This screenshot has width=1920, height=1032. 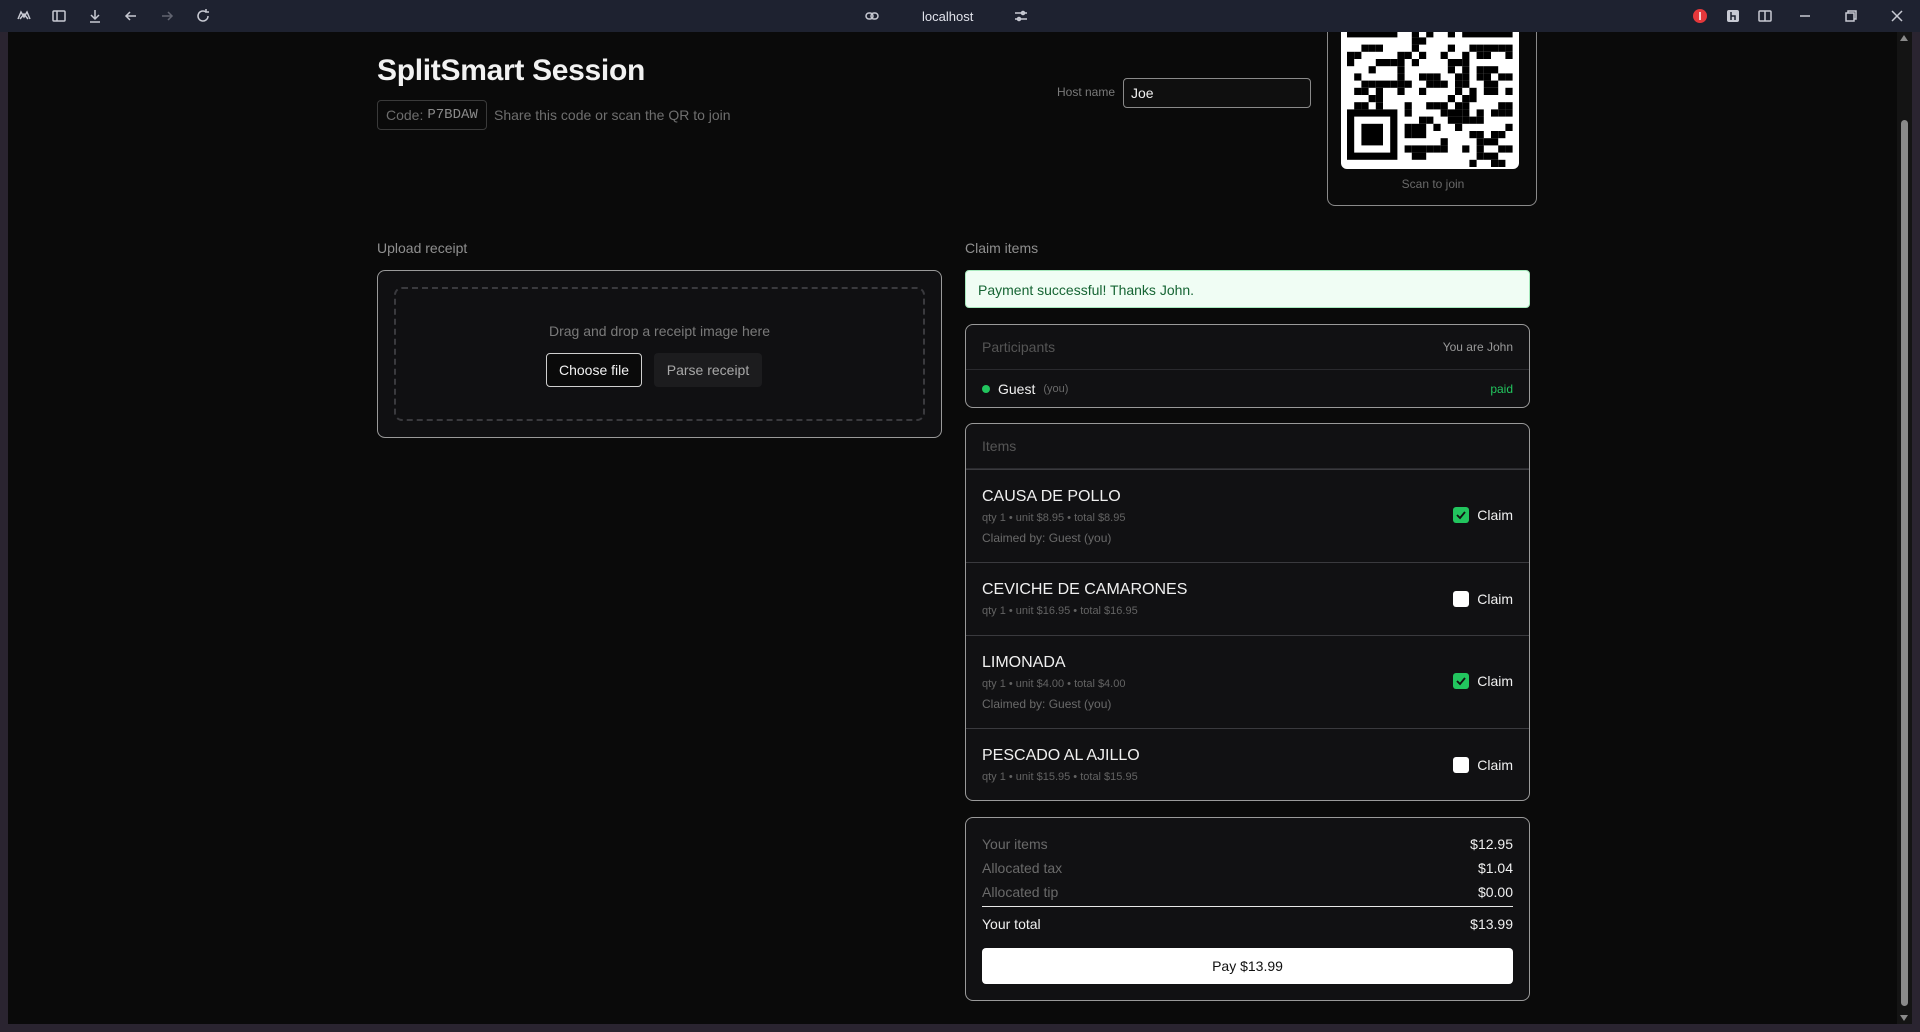 I want to click on download-icon, so click(x=95, y=16).